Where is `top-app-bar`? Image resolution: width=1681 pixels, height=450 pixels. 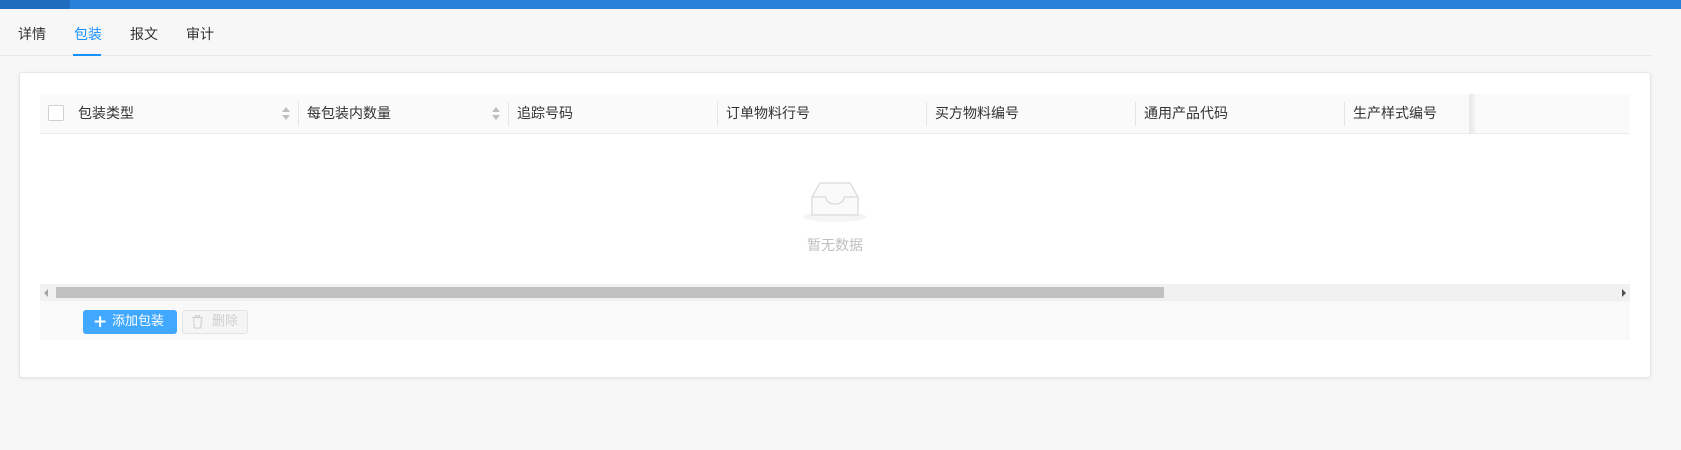
top-app-bar is located at coordinates (840, 4).